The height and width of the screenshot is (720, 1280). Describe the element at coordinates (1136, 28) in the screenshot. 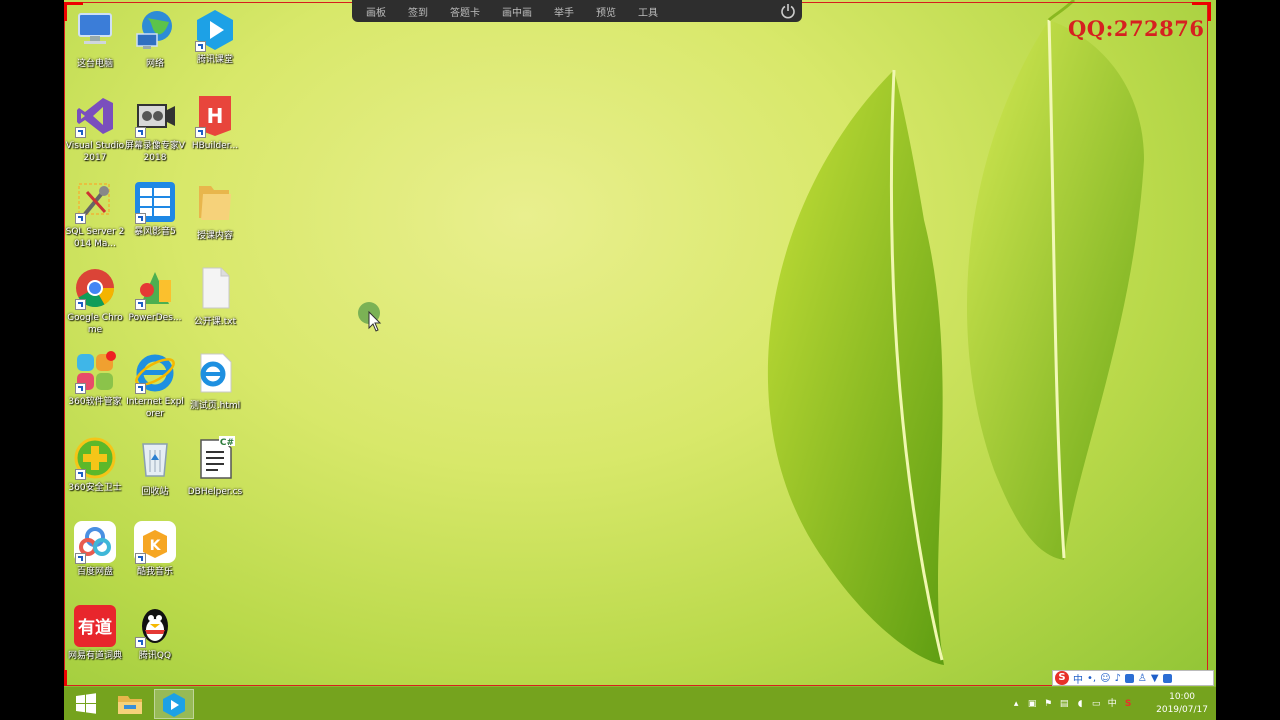

I see `qq-watermark: QQ:272876` at that location.